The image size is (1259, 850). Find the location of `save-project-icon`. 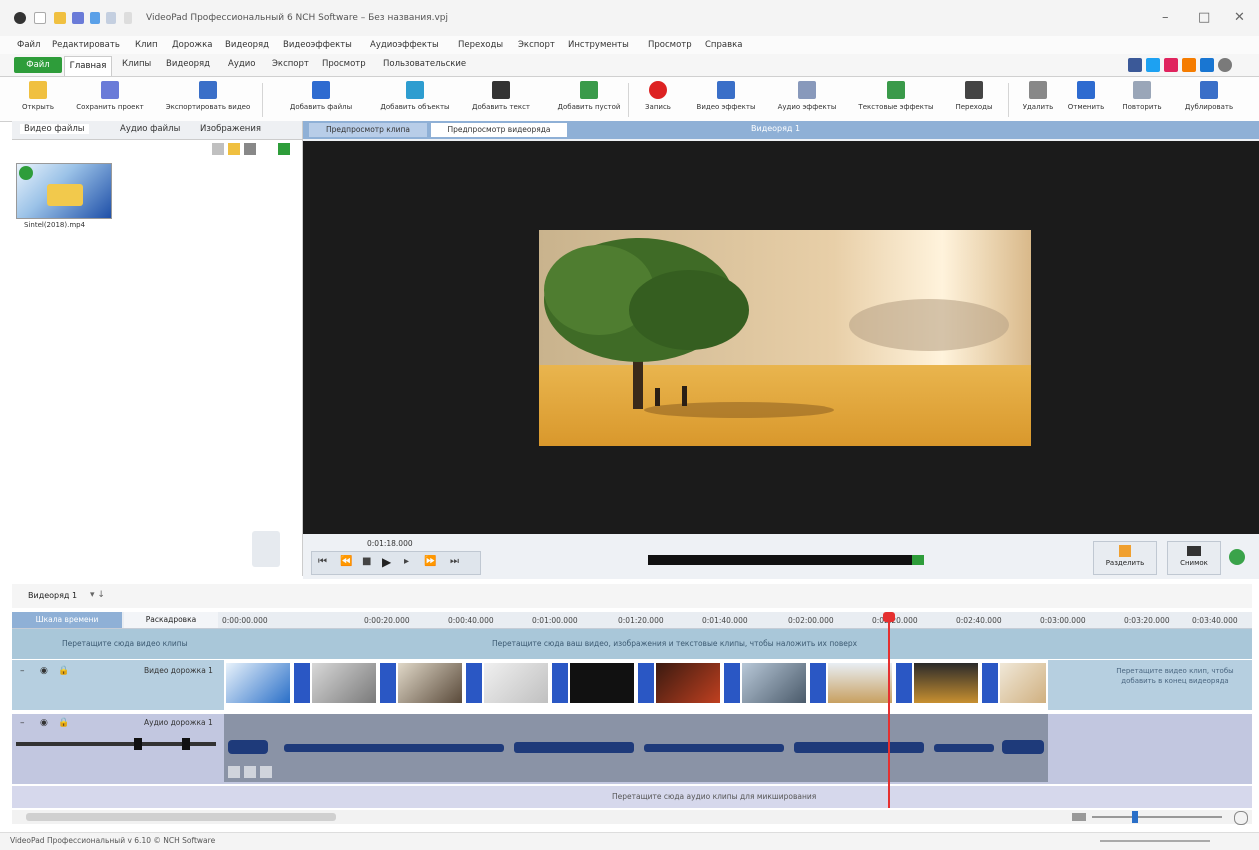

save-project-icon is located at coordinates (78, 18).